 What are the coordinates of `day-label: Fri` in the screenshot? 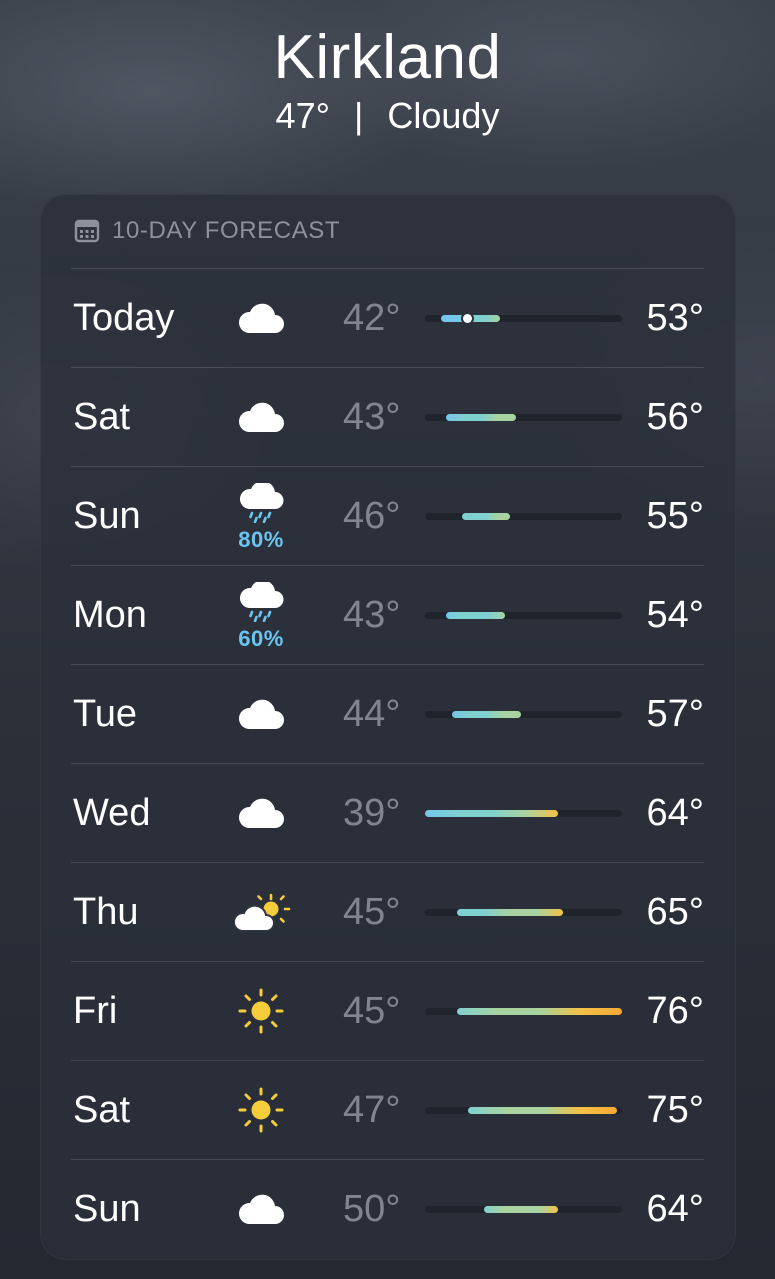 It's located at (95, 1011).